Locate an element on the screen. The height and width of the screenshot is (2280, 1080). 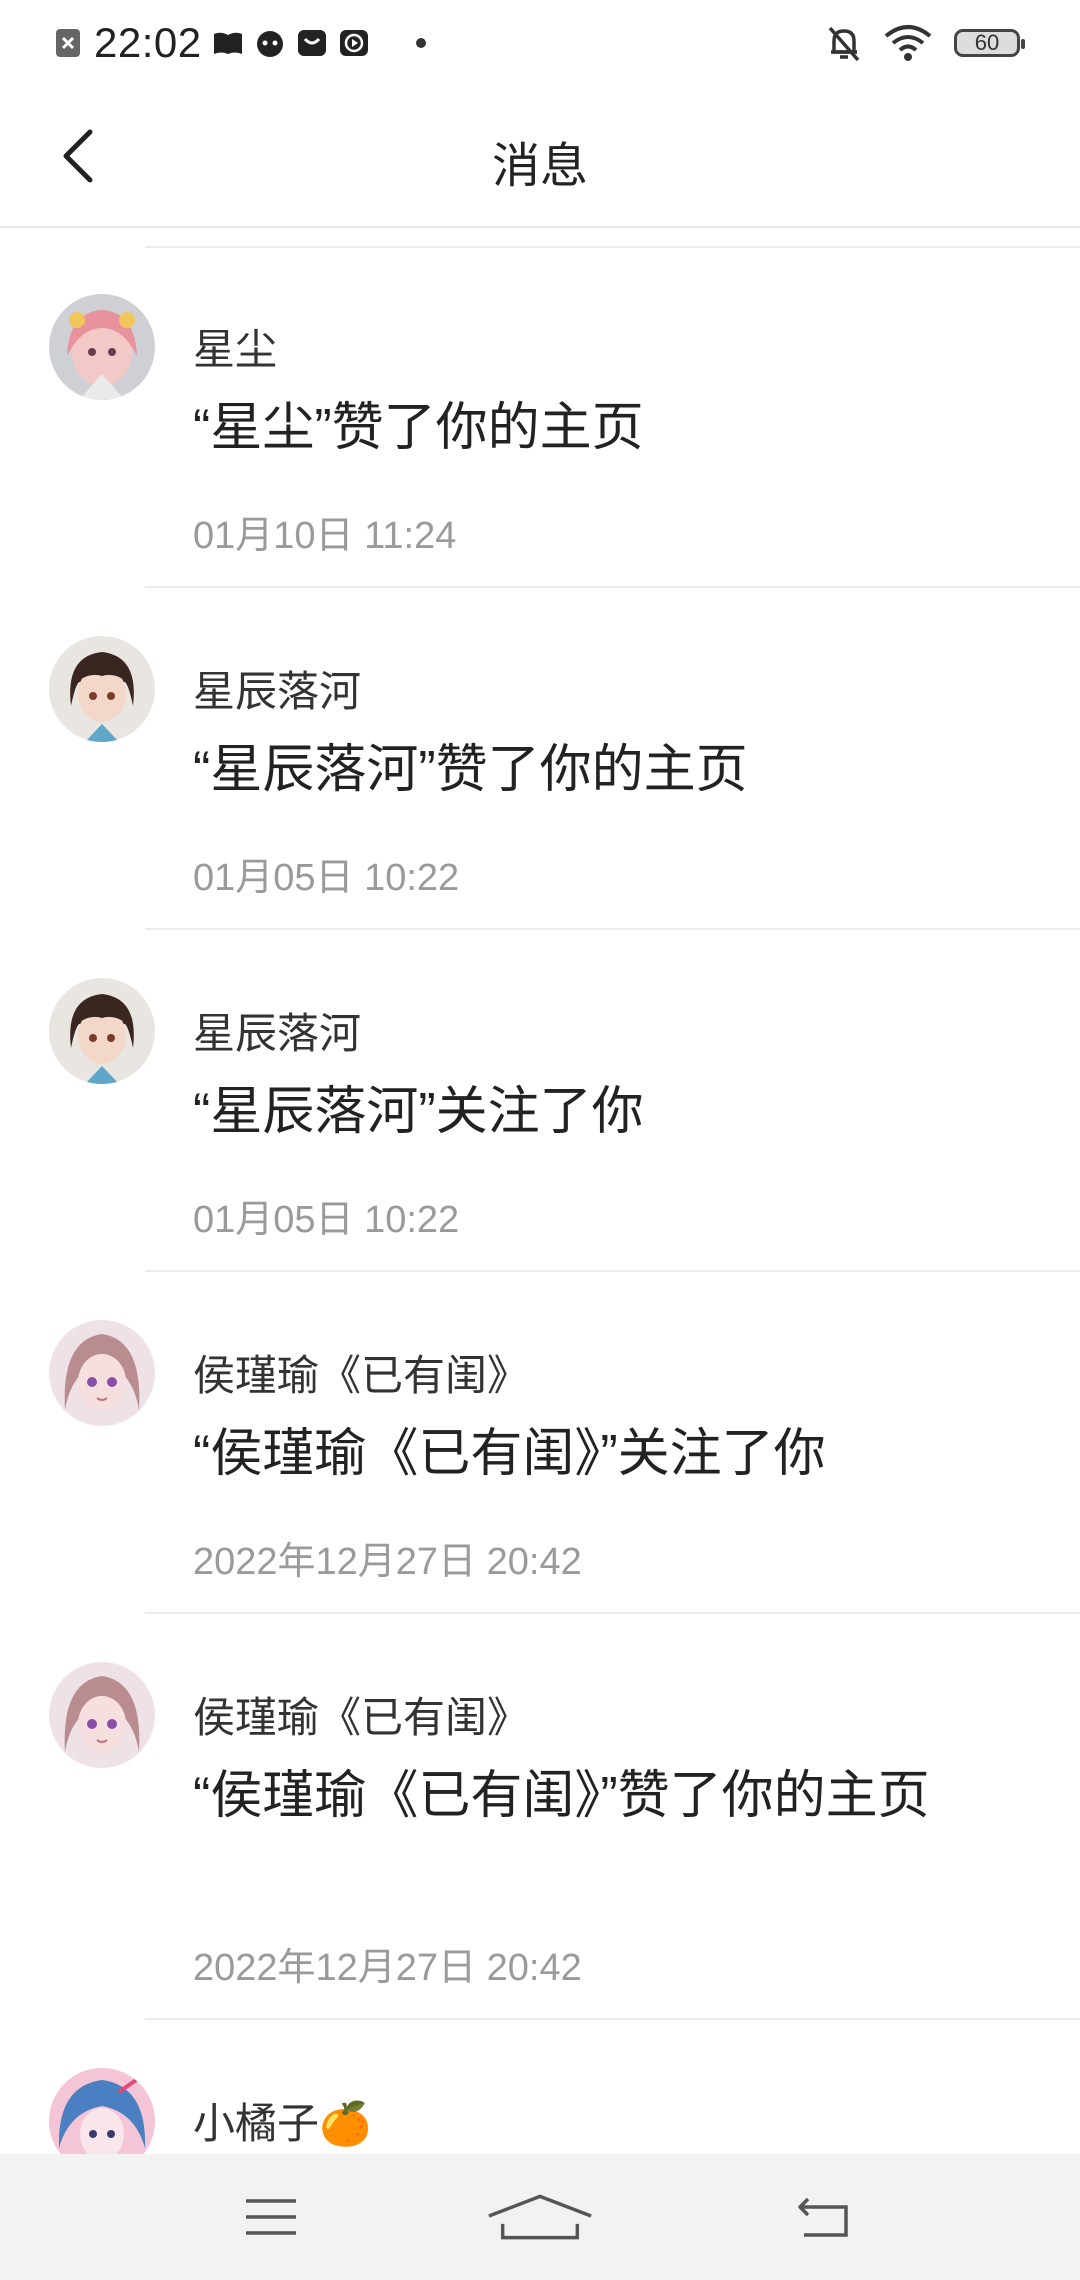
bell-off-icon is located at coordinates (844, 44).